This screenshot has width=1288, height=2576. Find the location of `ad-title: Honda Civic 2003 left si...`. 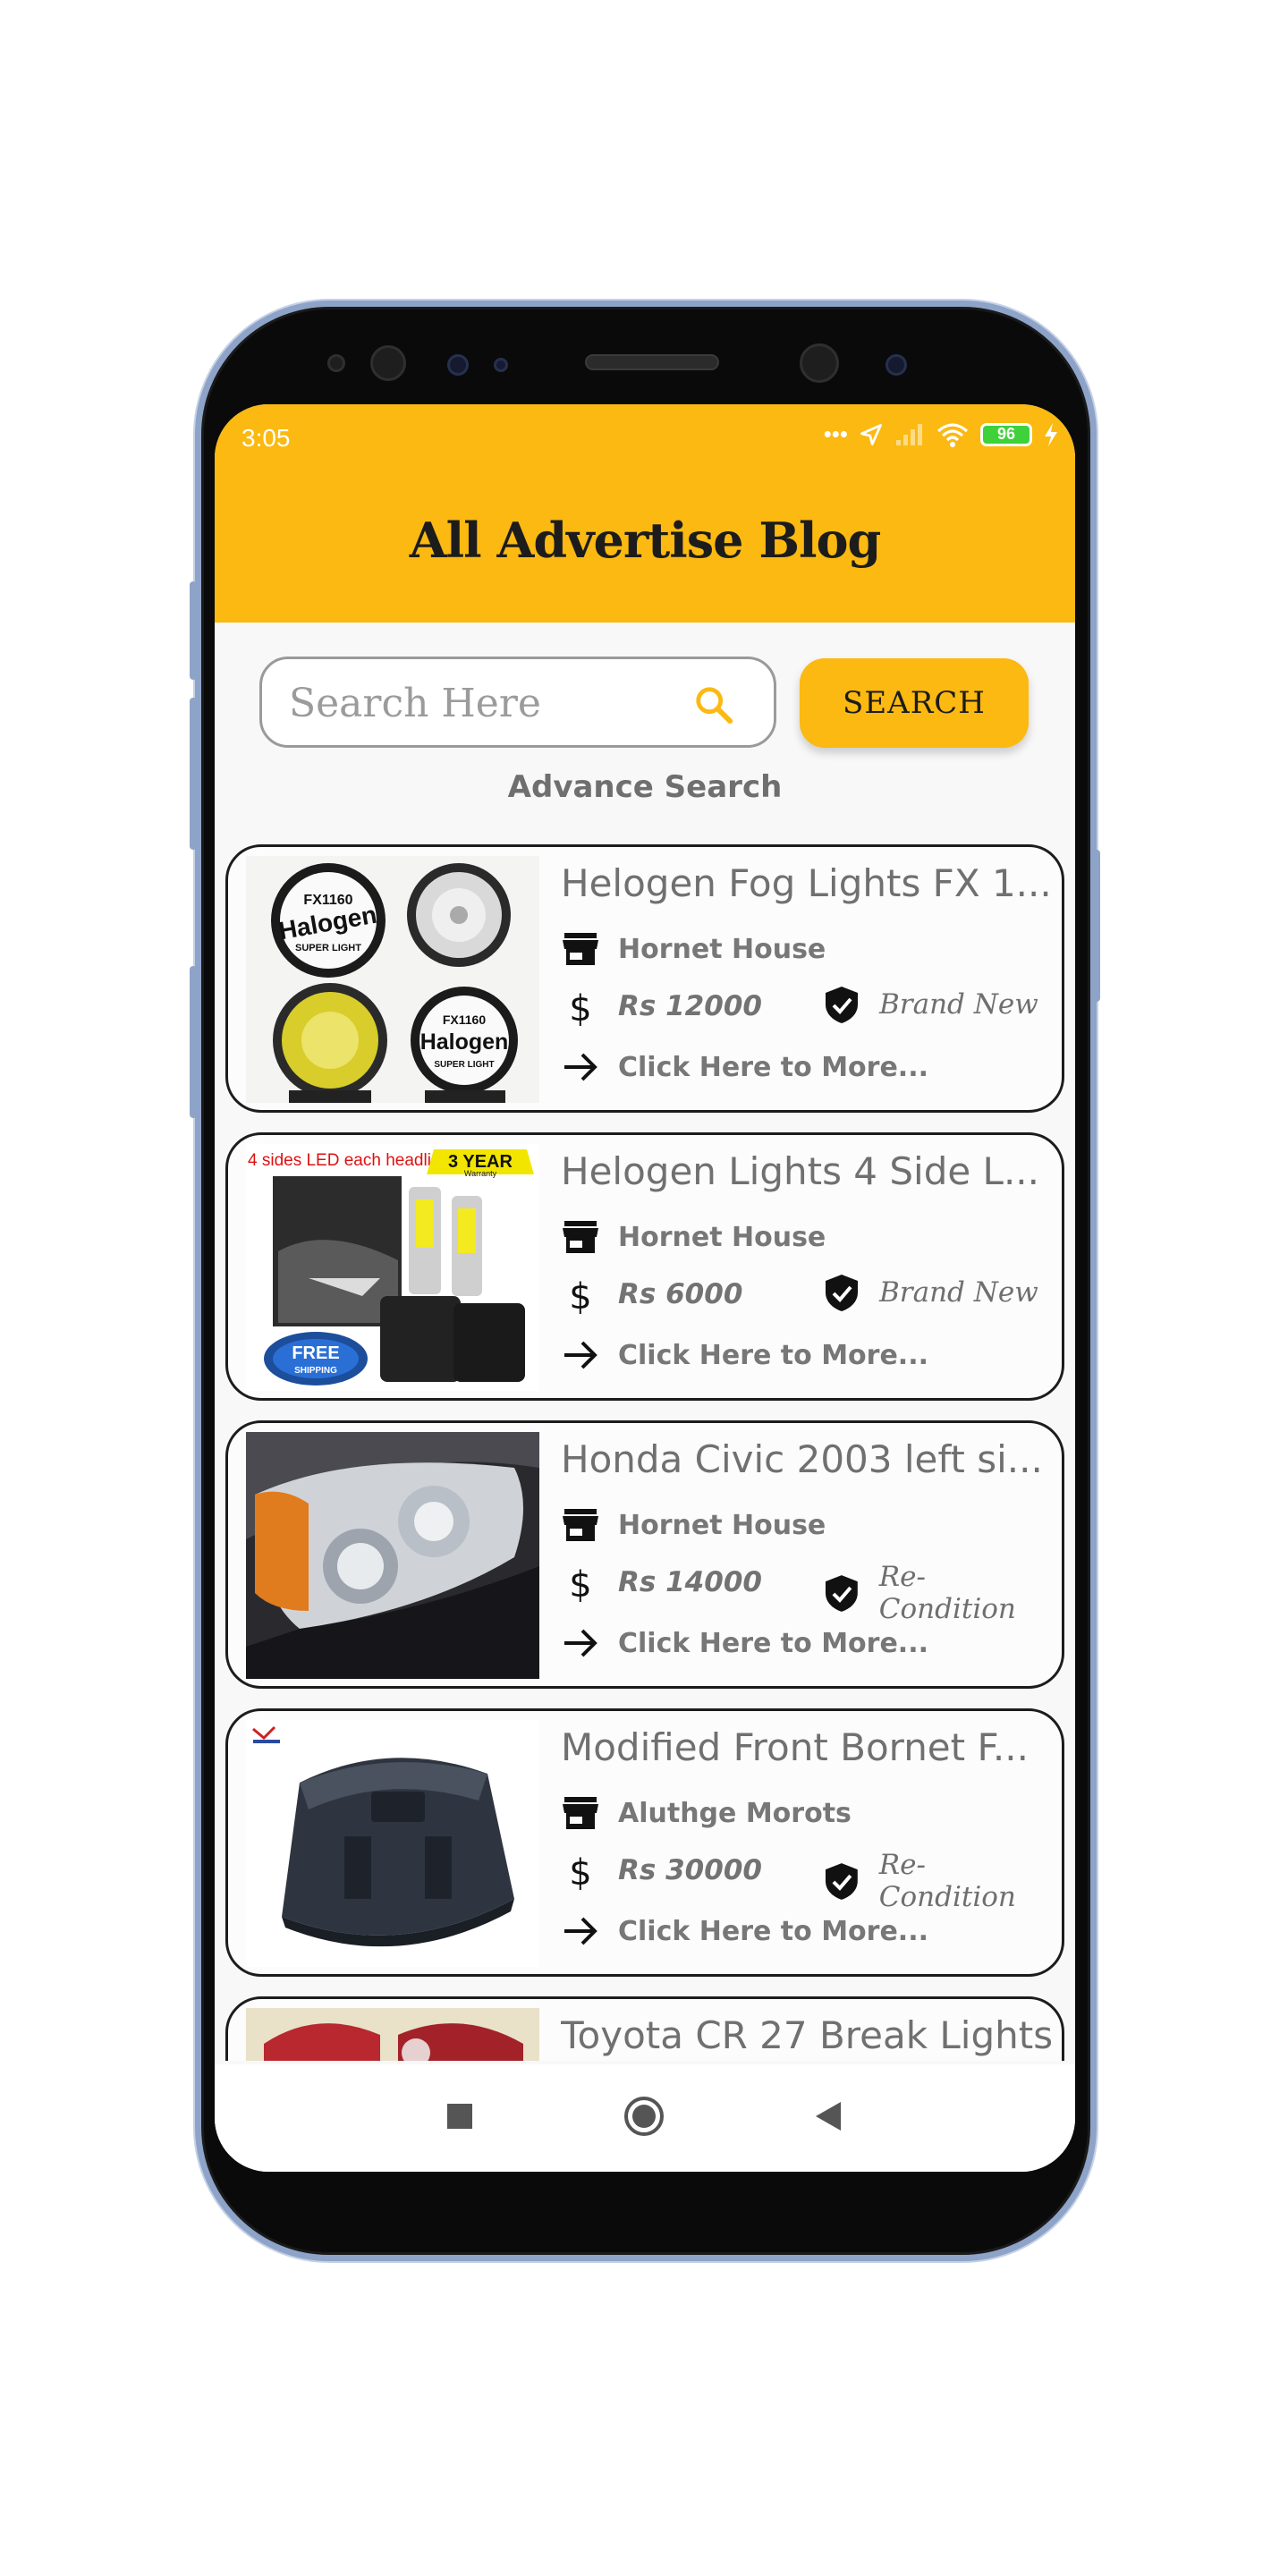

ad-title: Honda Civic 2003 left si... is located at coordinates (806, 1459).